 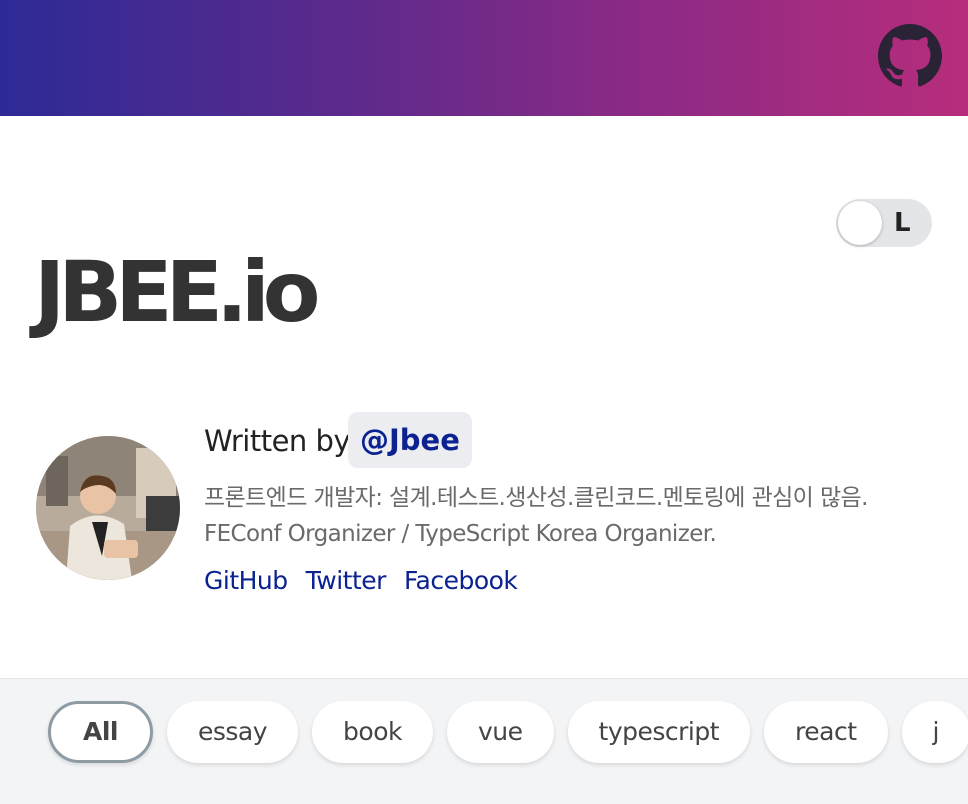 I want to click on category-tab-vue: vue, so click(x=500, y=732).